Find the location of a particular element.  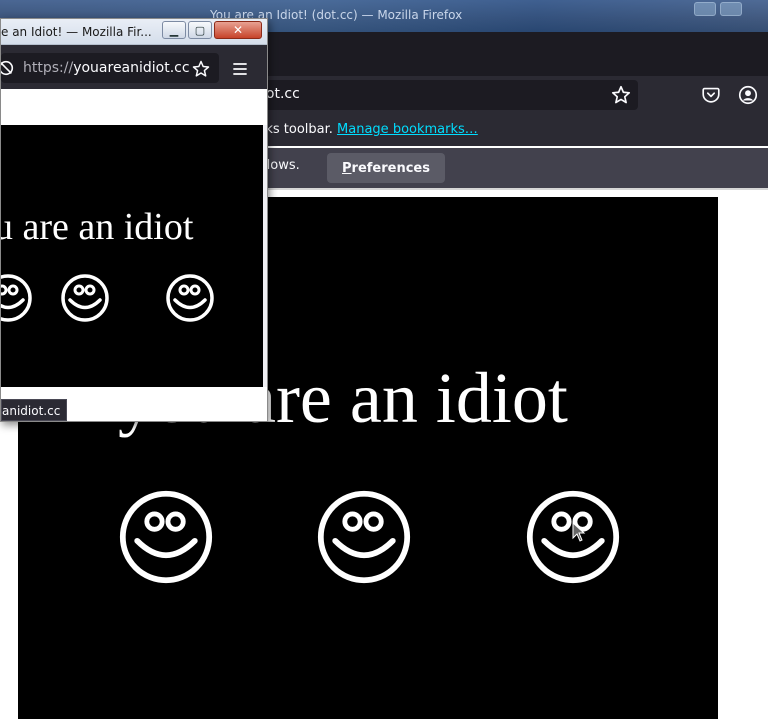

back-maximize-button is located at coordinates (731, 9).